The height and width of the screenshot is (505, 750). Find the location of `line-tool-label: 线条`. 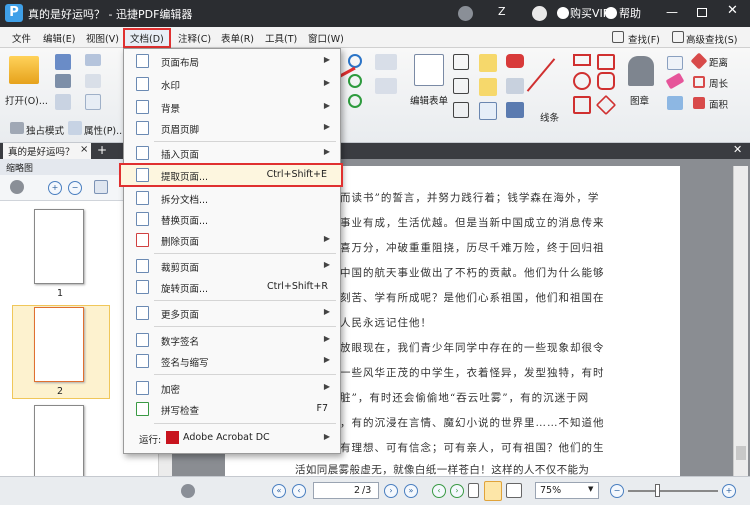

line-tool-label: 线条 is located at coordinates (549, 117).